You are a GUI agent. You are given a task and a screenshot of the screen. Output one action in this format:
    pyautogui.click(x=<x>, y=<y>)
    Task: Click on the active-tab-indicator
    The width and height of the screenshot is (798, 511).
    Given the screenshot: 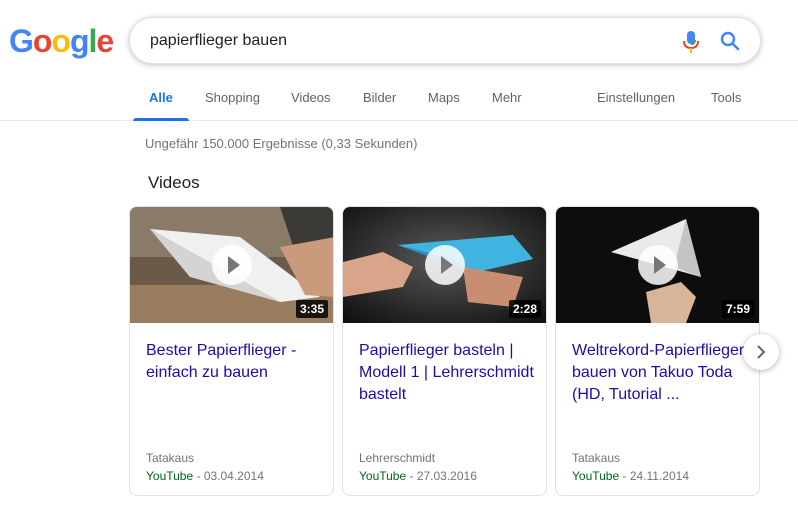 What is the action you would take?
    pyautogui.click(x=161, y=119)
    